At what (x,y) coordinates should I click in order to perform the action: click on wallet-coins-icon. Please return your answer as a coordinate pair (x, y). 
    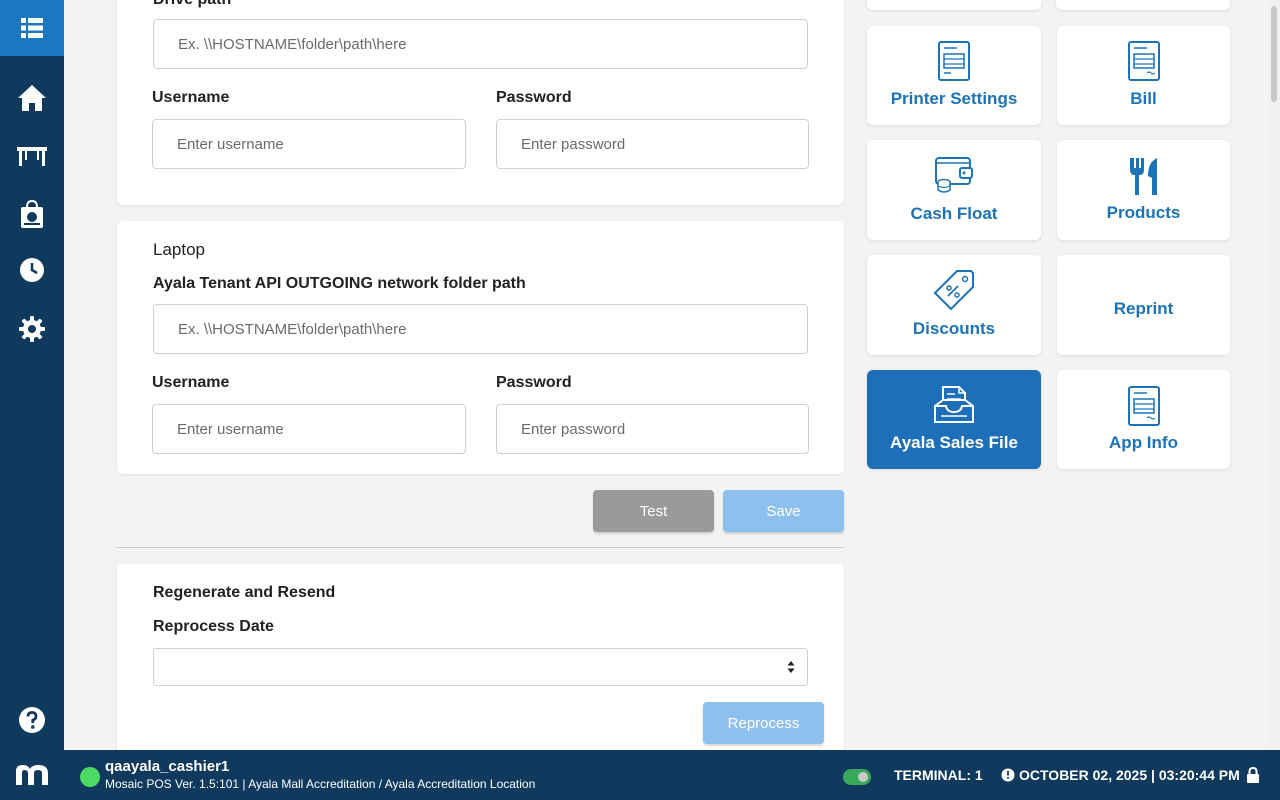
    Looking at the image, I should click on (954, 175).